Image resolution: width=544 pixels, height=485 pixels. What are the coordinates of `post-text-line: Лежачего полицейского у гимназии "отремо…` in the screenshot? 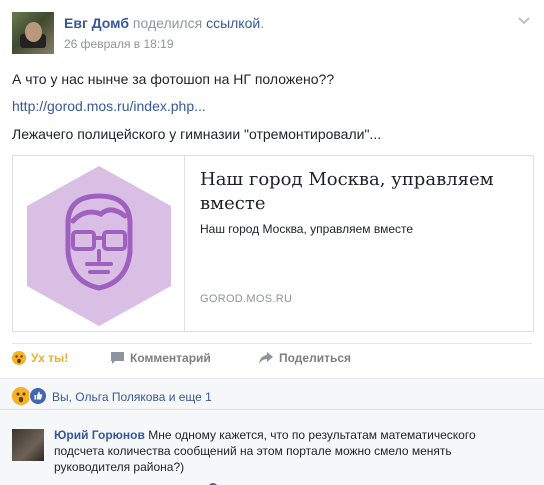 It's located at (197, 134).